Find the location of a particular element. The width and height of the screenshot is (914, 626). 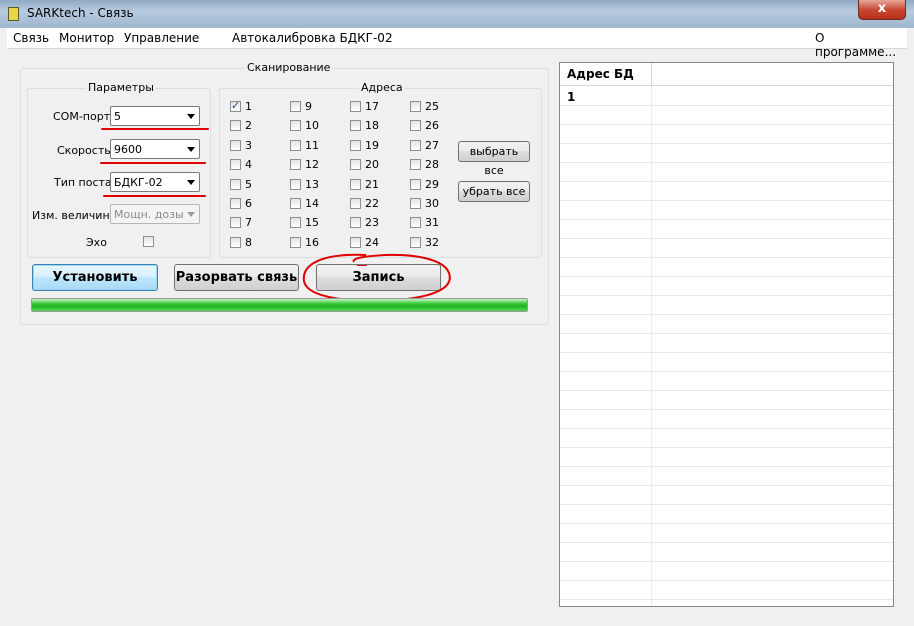

chevron-down-icon is located at coordinates (191, 182).